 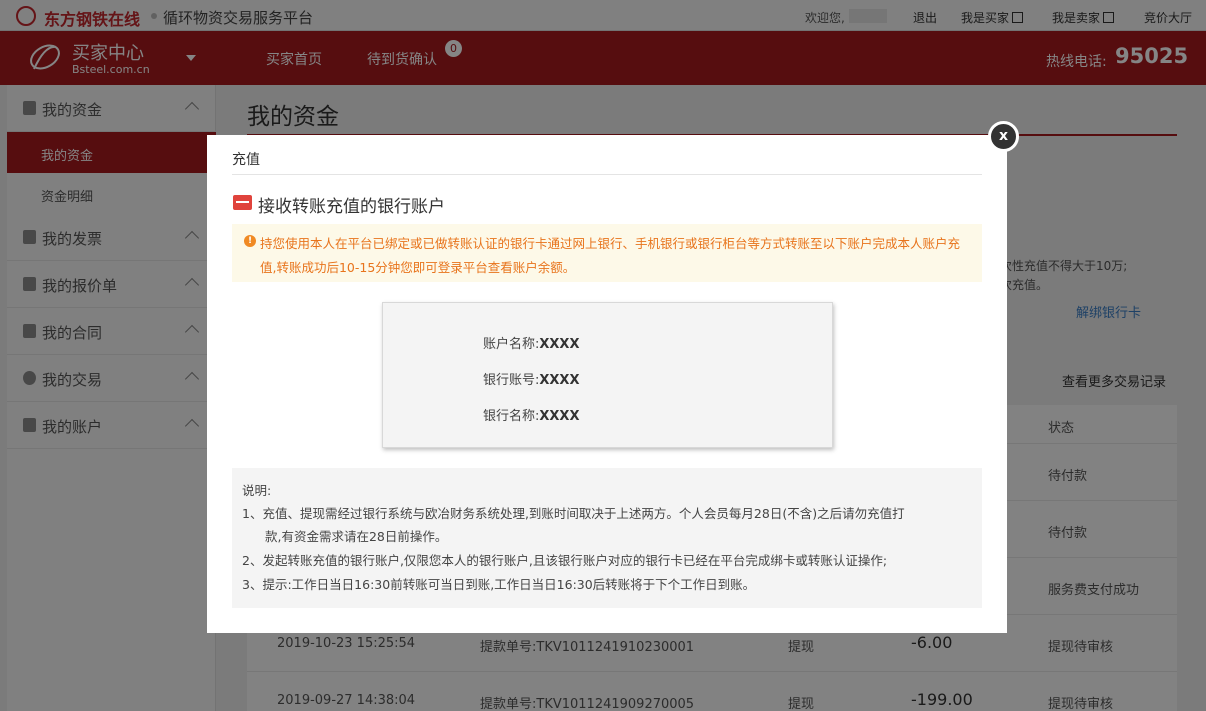 I want to click on bank-name-label: 银行名称:, so click(x=511, y=416).